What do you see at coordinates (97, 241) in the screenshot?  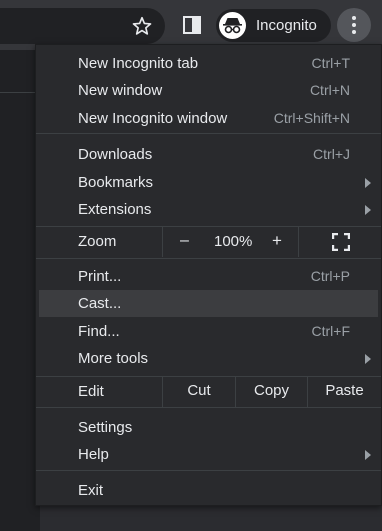 I see `zoom-label: Zoom` at bounding box center [97, 241].